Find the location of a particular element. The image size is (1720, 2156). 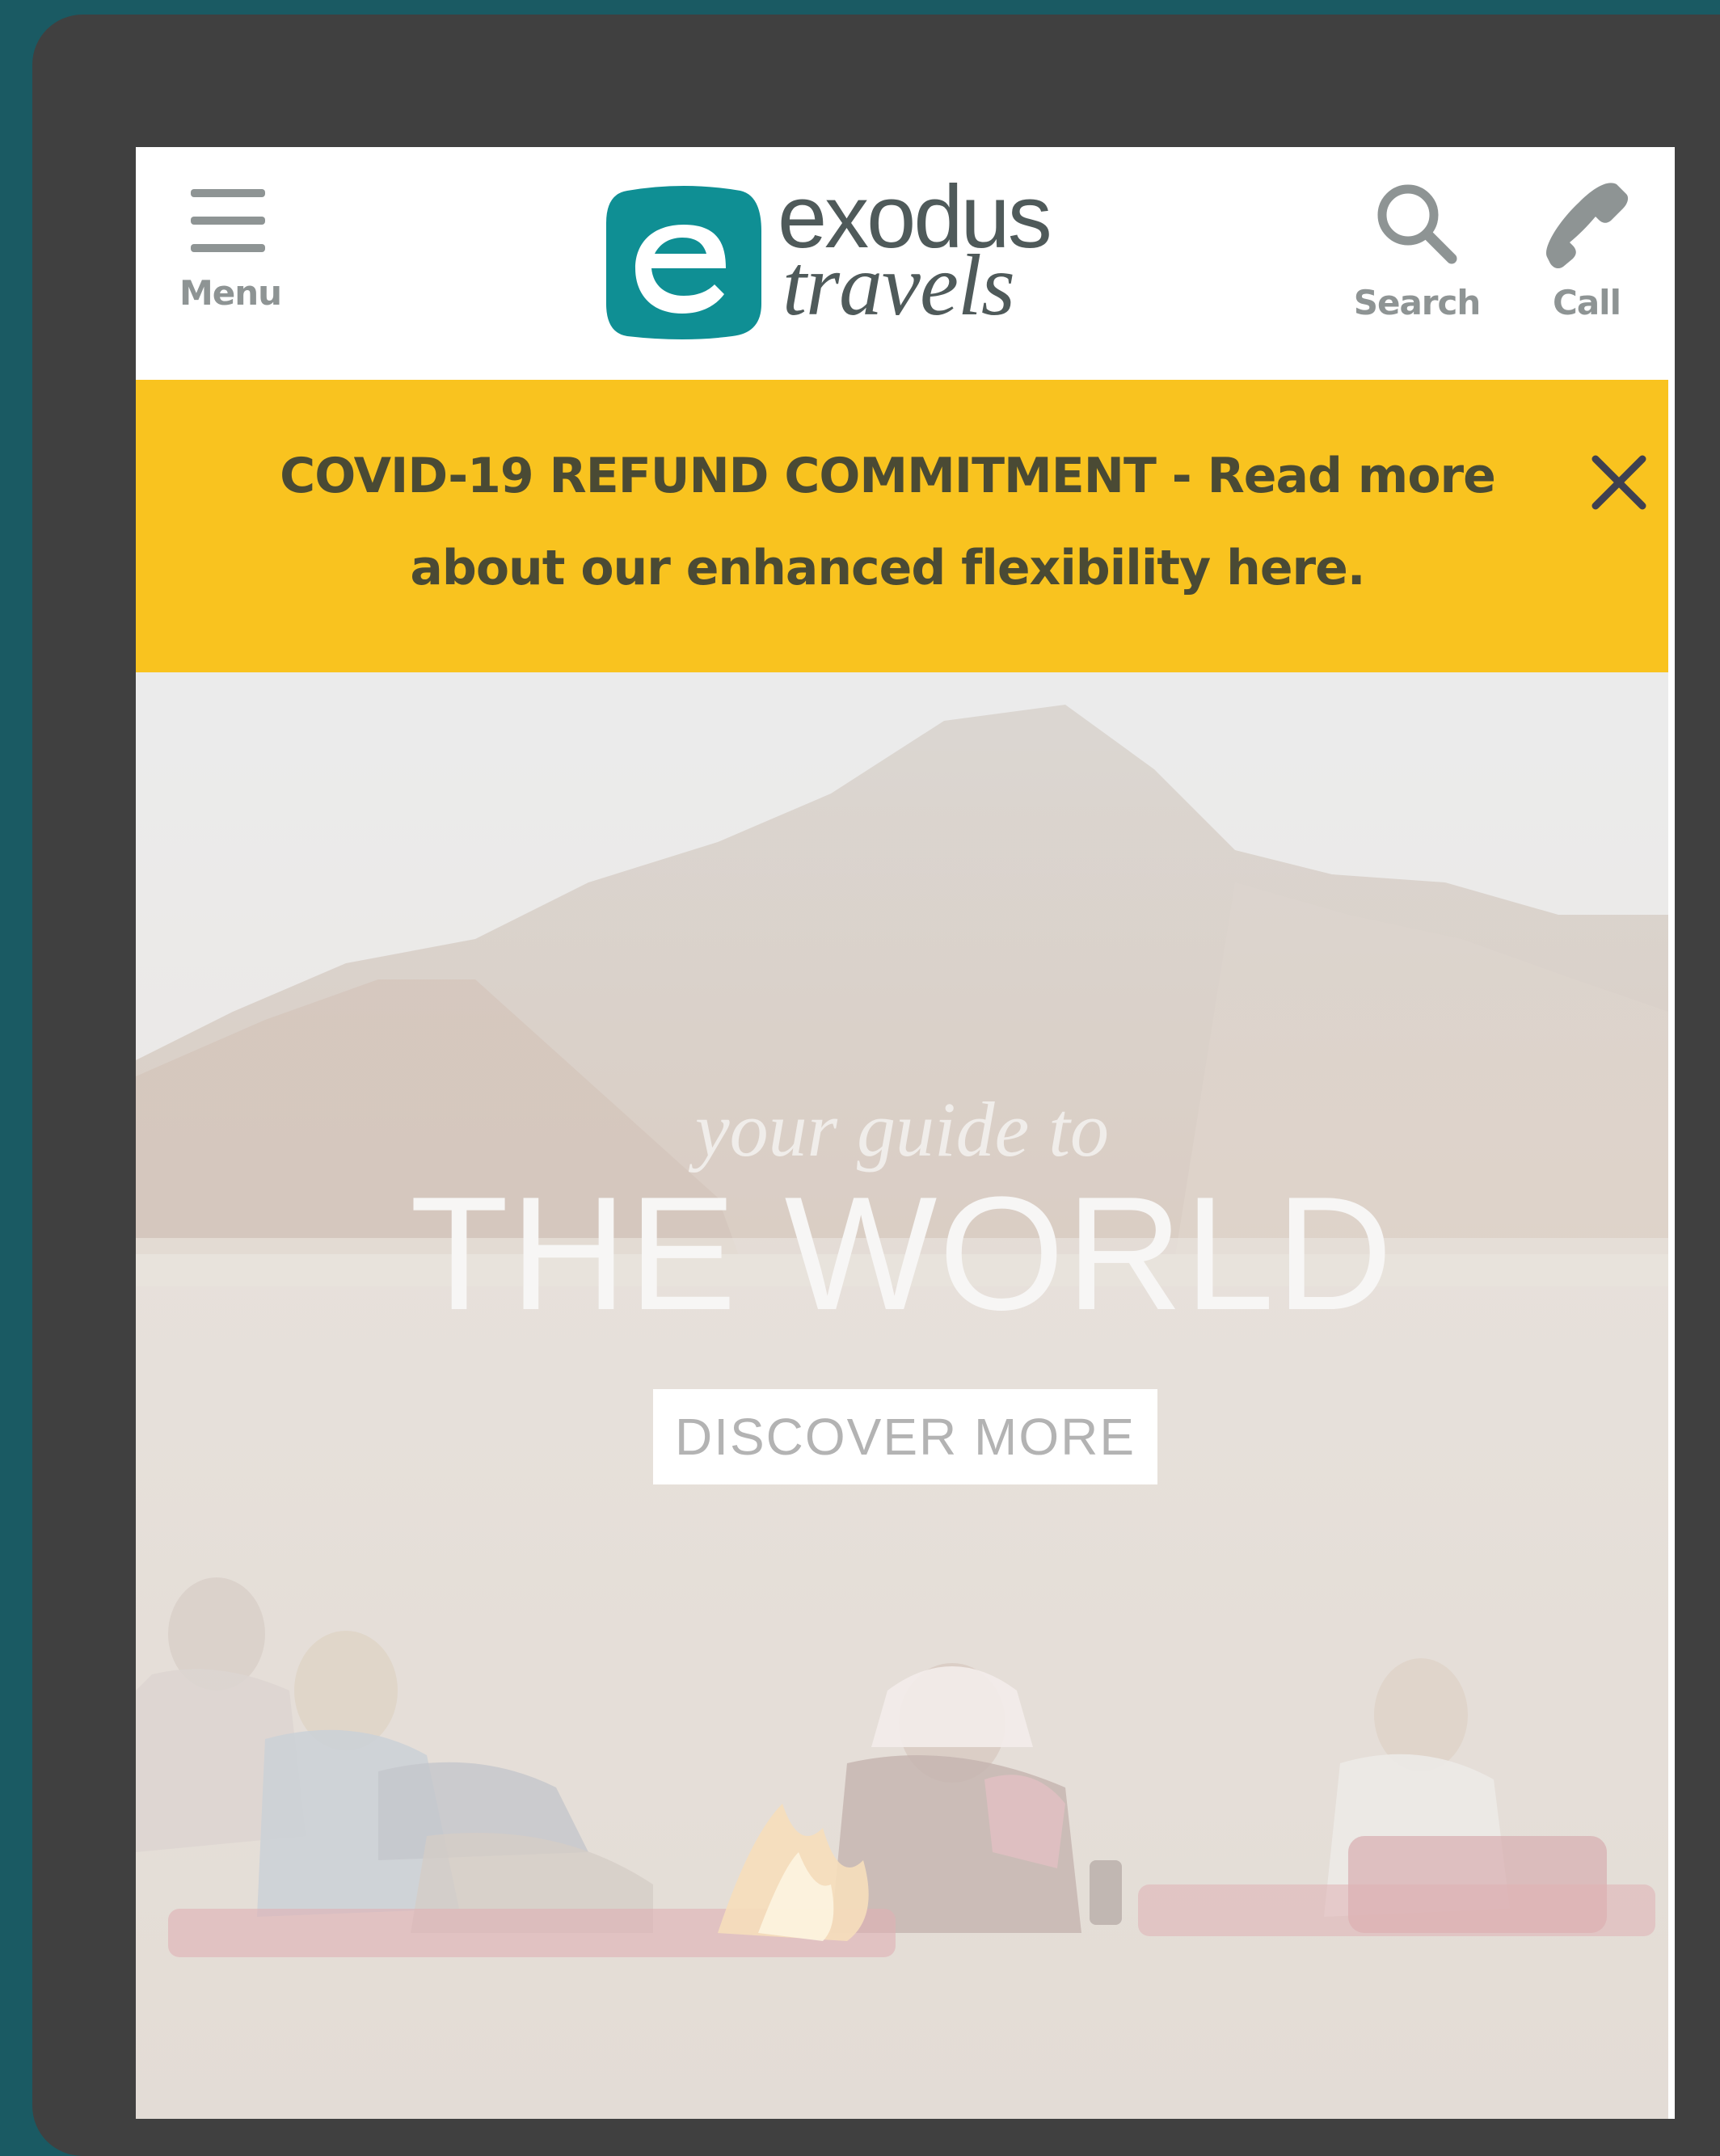

banner-line-2: about our enhanced flexibility here. is located at coordinates (887, 568).